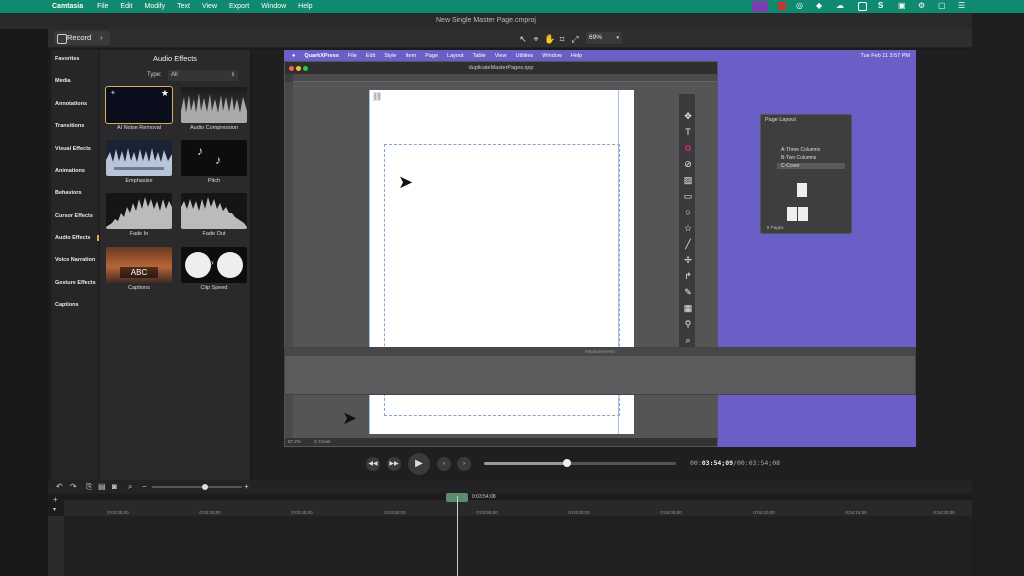 Image resolution: width=1024 pixels, height=576 pixels. I want to click on quark-doc-title: duplicateMasterPages.qxp, so click(501, 68).